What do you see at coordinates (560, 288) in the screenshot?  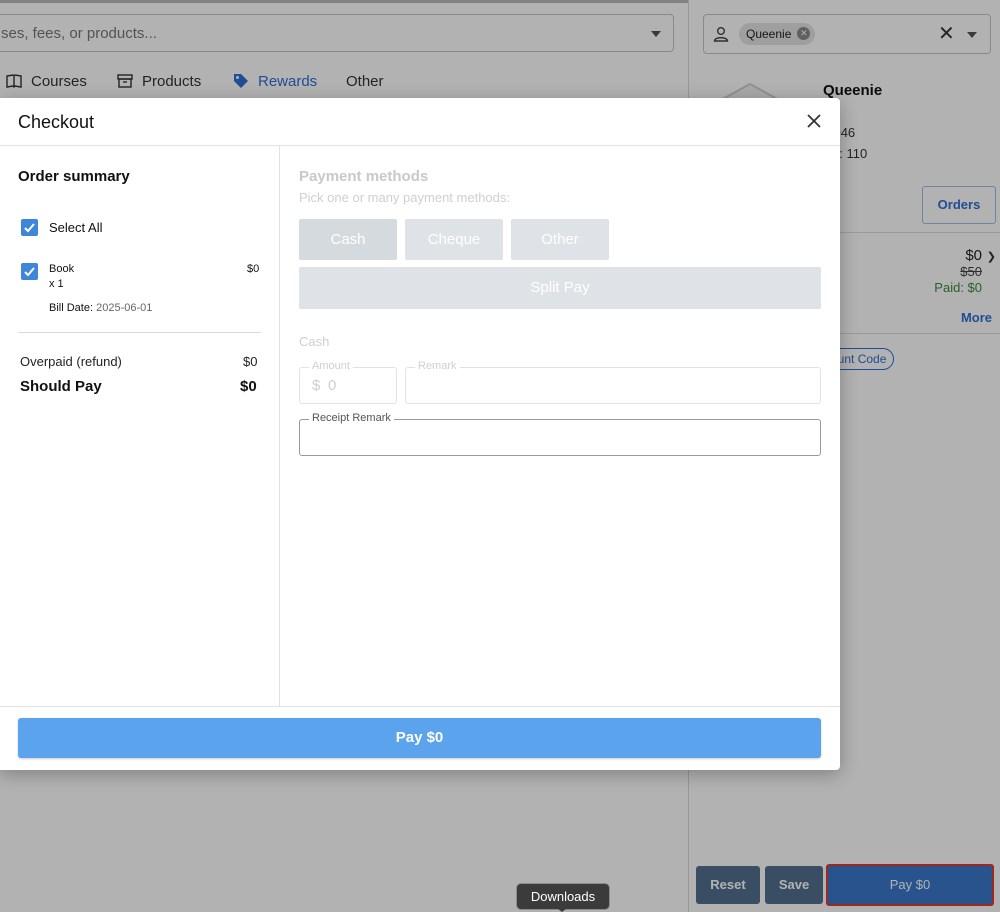 I see `split-pay-button: Split Pay` at bounding box center [560, 288].